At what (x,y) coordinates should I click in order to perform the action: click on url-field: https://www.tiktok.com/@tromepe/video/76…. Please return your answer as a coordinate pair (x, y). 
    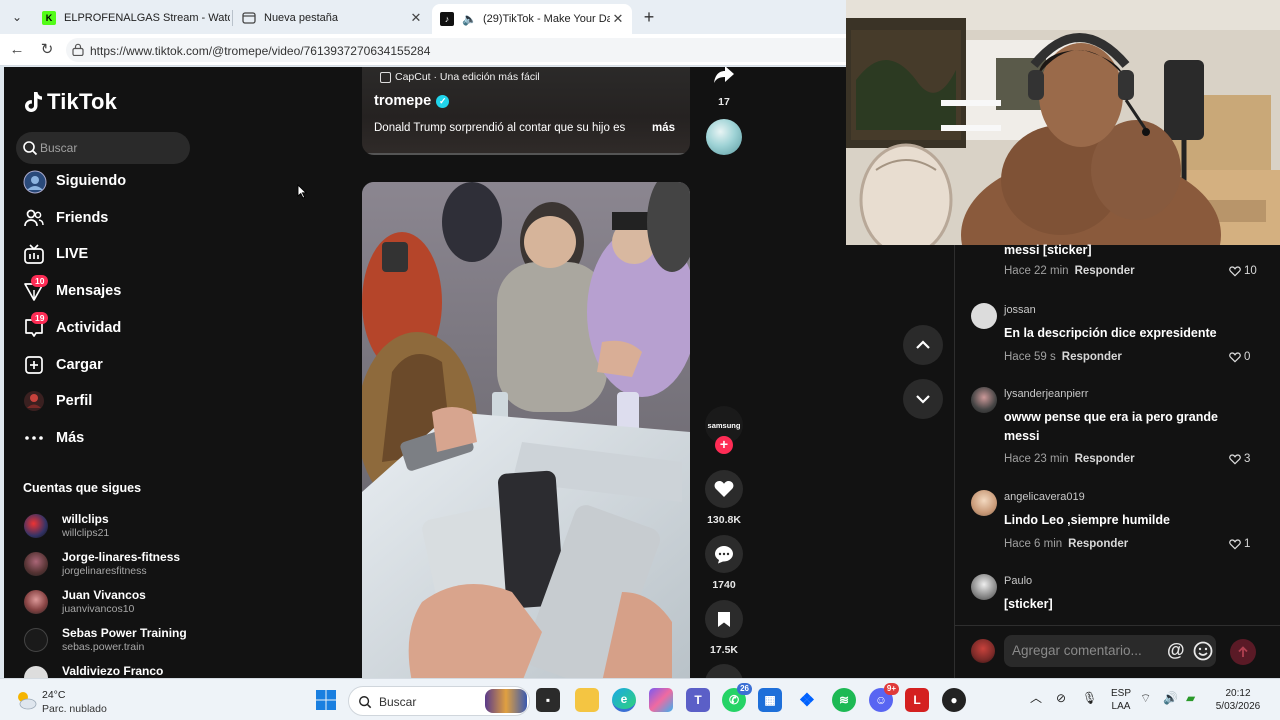
    Looking at the image, I should click on (456, 50).